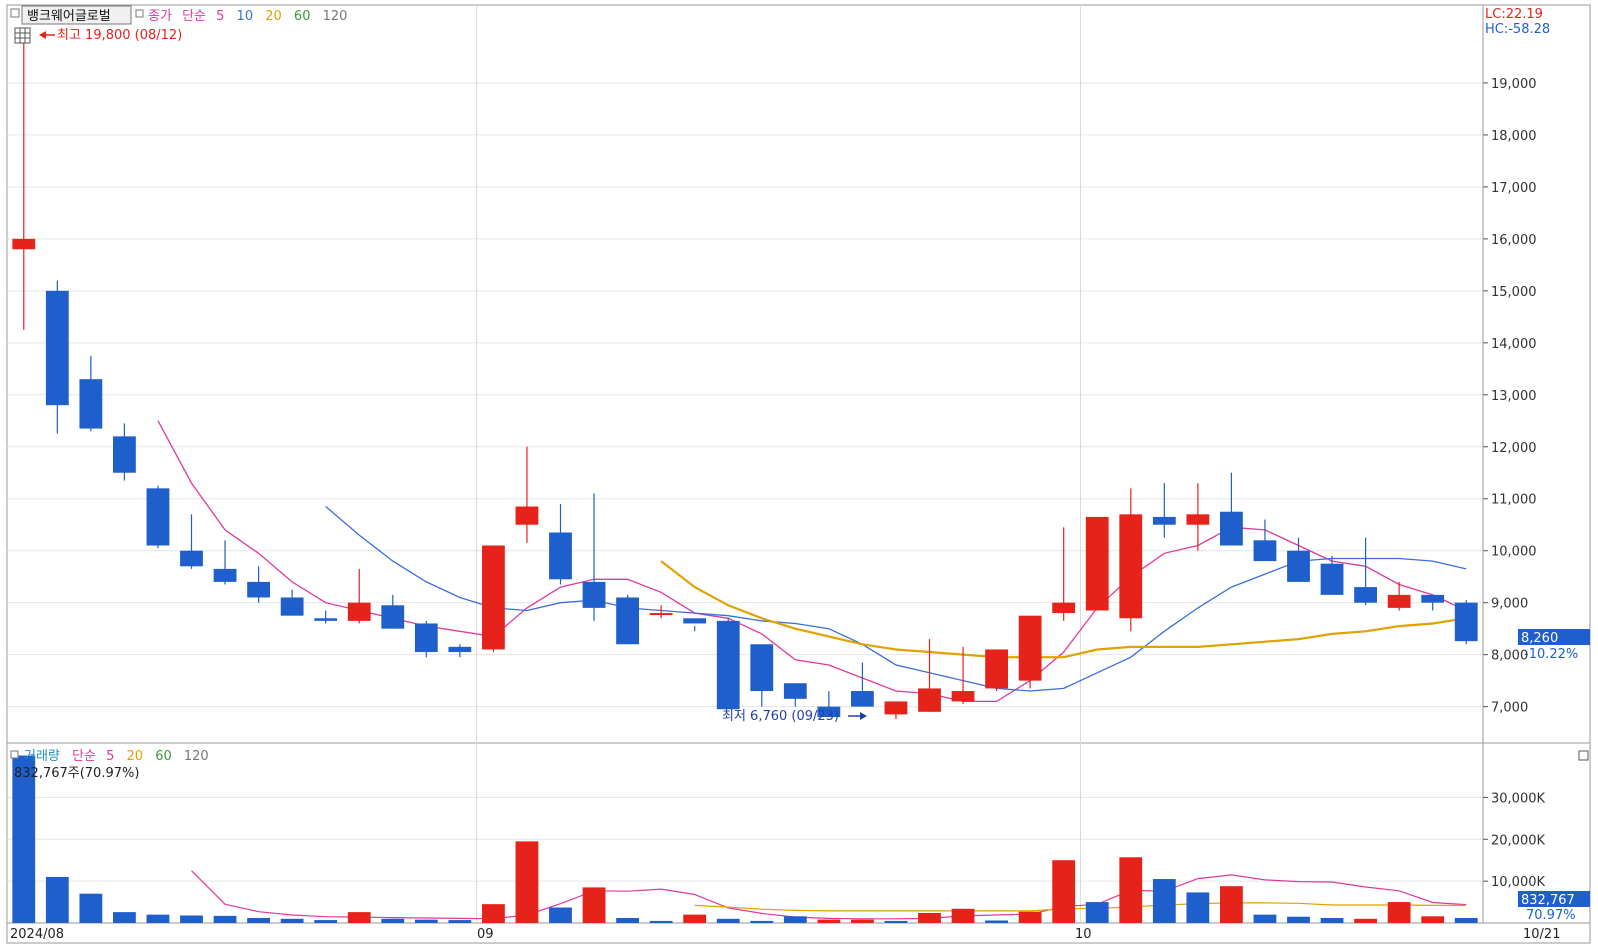  What do you see at coordinates (245, 16) in the screenshot?
I see `ma-period-10: 10` at bounding box center [245, 16].